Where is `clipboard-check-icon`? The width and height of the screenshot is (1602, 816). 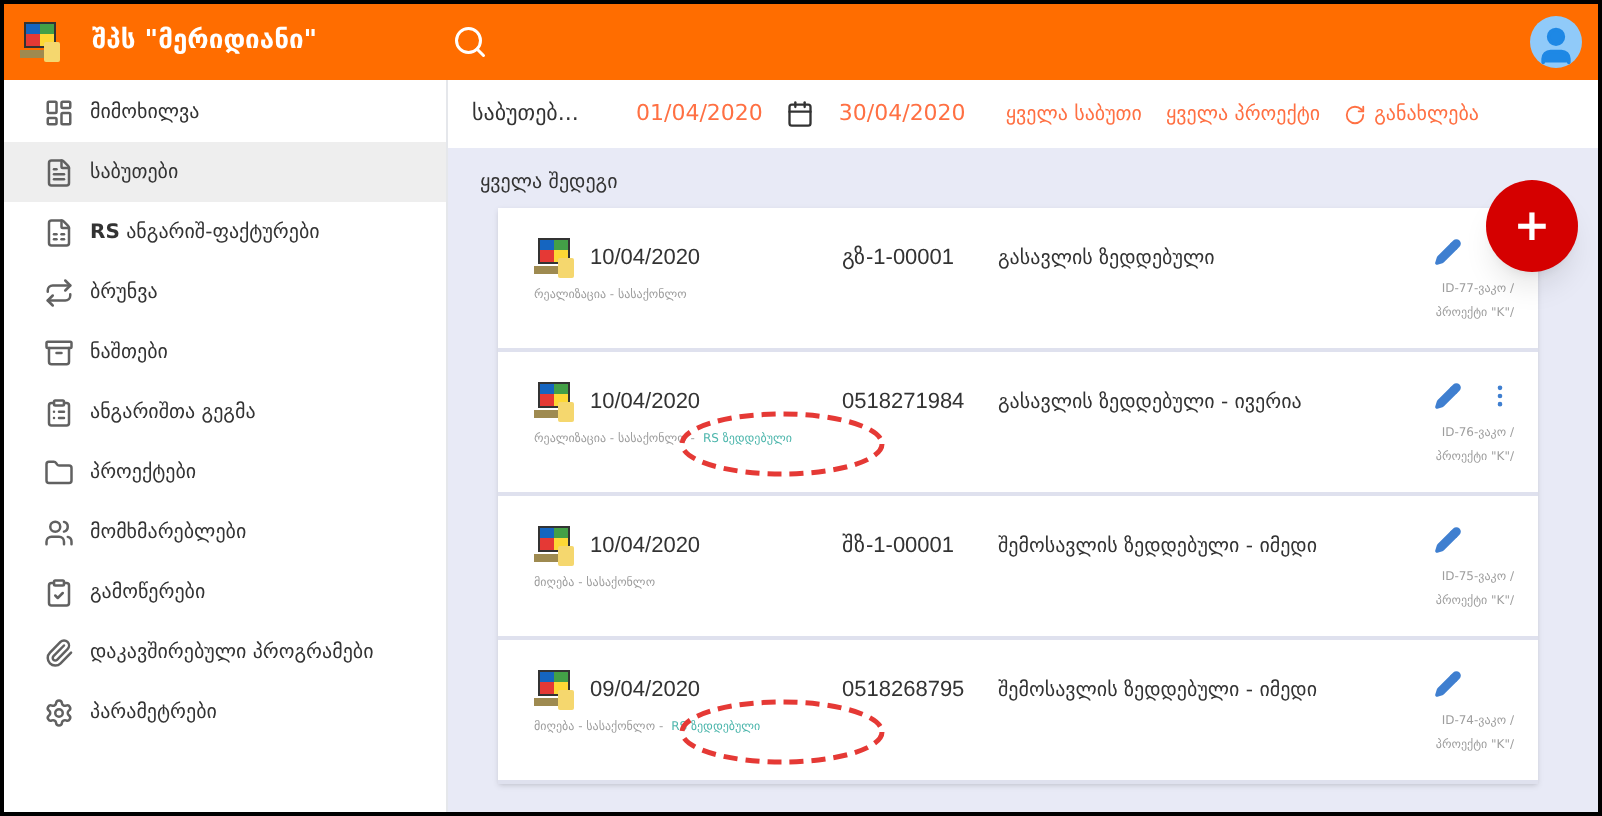
clipboard-check-icon is located at coordinates (59, 592).